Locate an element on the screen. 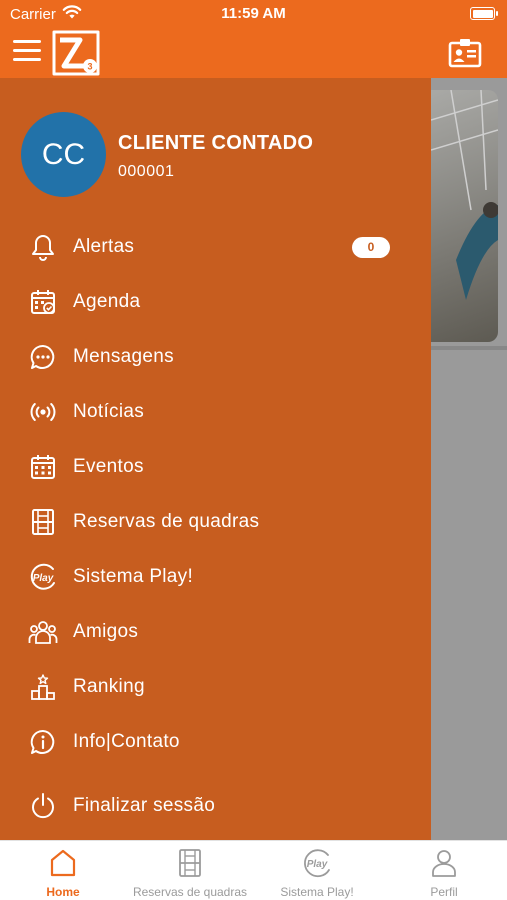 This screenshot has height=900, width=507. tab-home: Home is located at coordinates (63, 870).